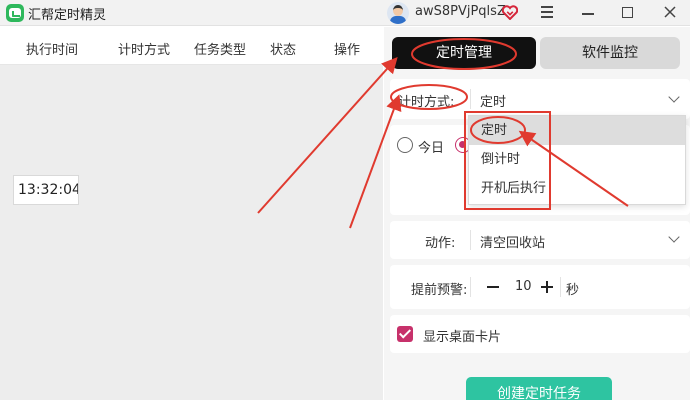  What do you see at coordinates (540, 287) in the screenshot?
I see `warning-row: 提前预警: 10 秒` at bounding box center [540, 287].